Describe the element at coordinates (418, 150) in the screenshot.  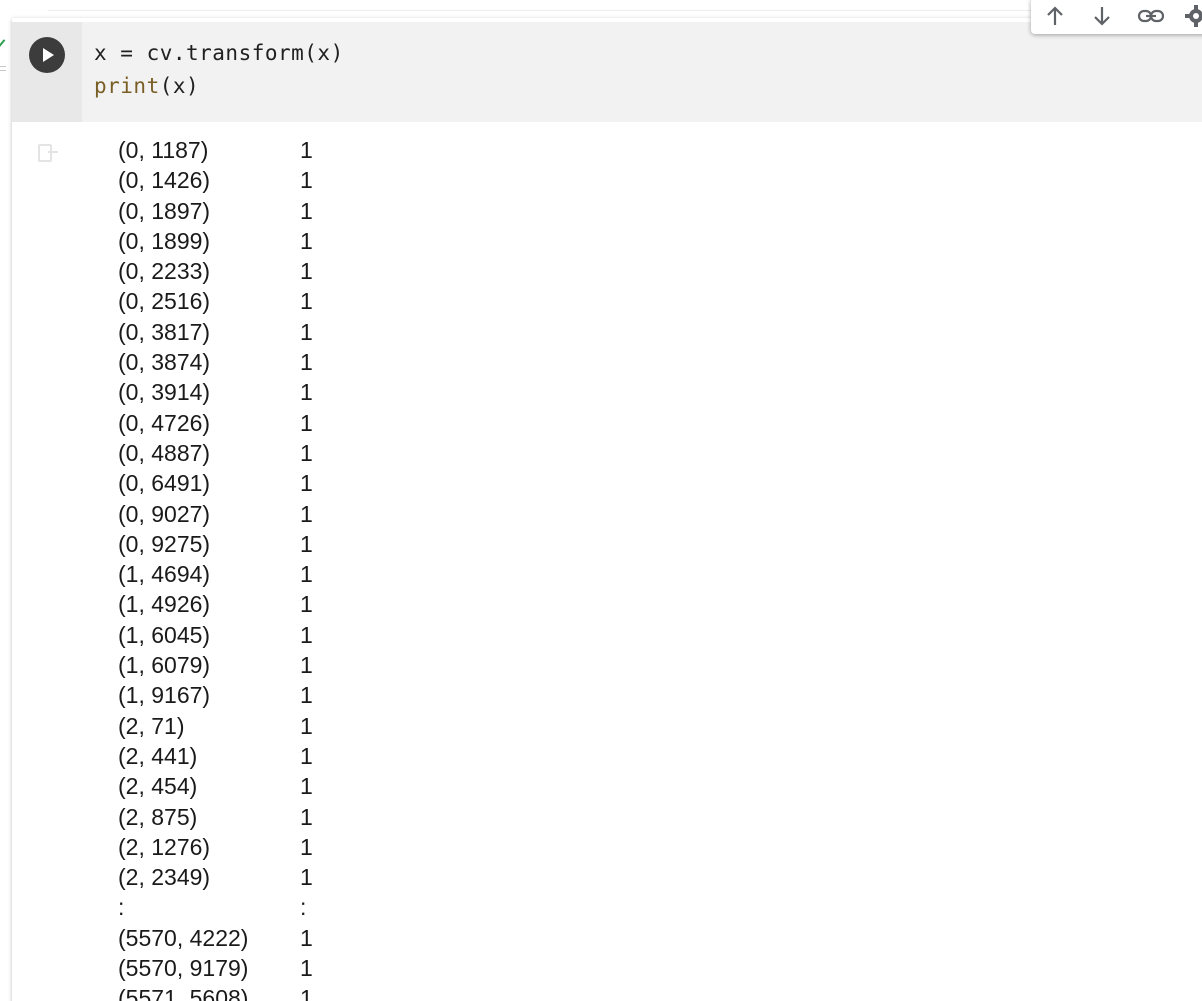
I see `output-row: (0, 1187) 1` at that location.